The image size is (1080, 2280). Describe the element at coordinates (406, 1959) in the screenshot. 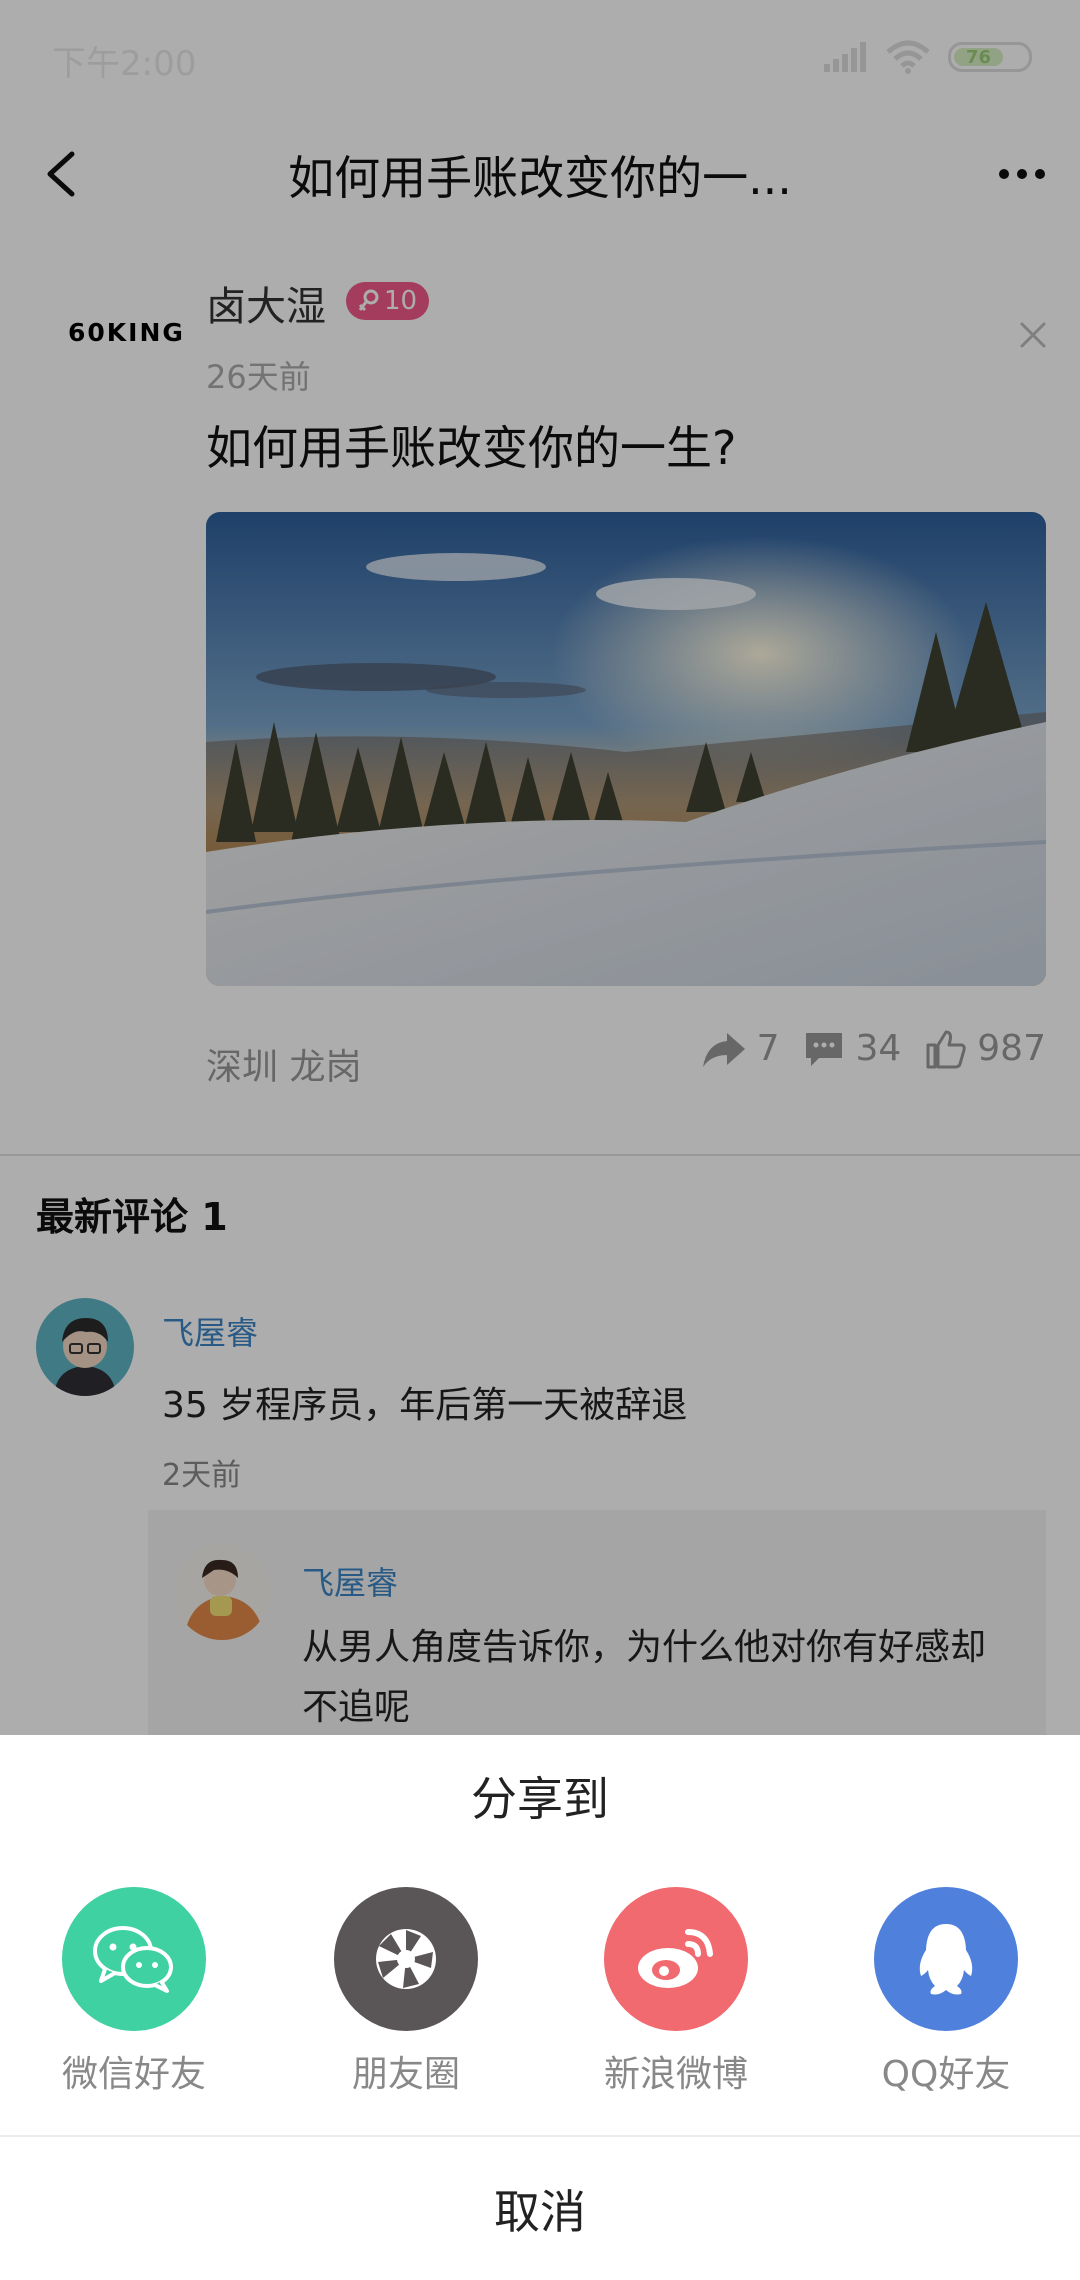

I see `moments-icon` at that location.